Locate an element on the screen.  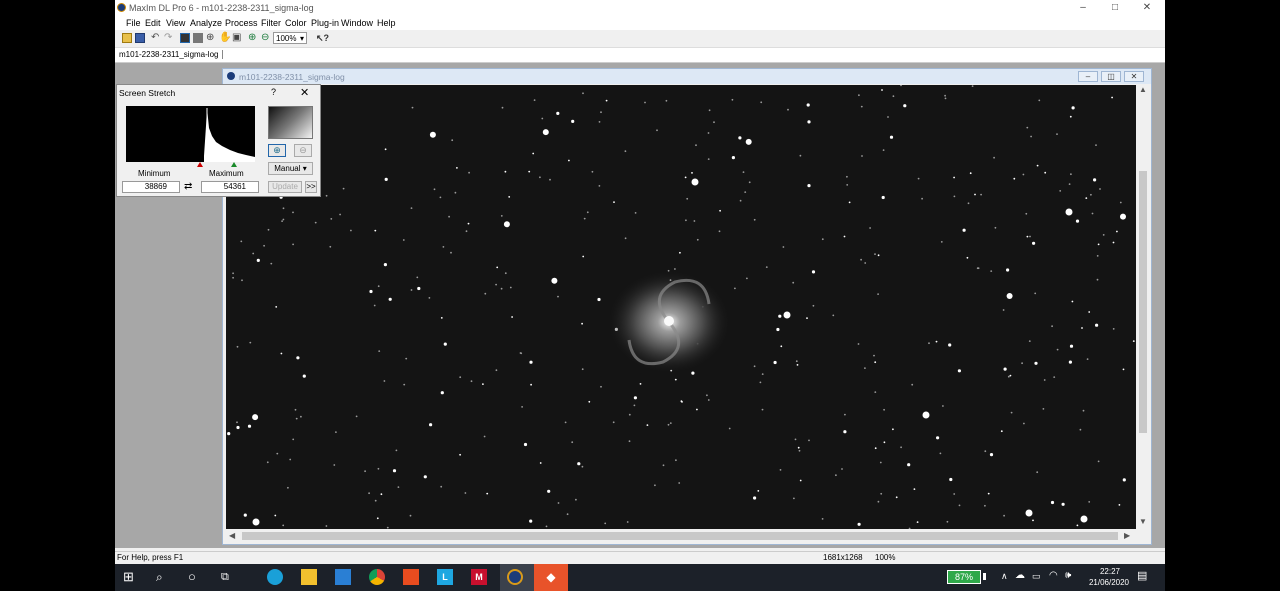
scroll-left-icon: ◀ is located at coordinates (232, 535).